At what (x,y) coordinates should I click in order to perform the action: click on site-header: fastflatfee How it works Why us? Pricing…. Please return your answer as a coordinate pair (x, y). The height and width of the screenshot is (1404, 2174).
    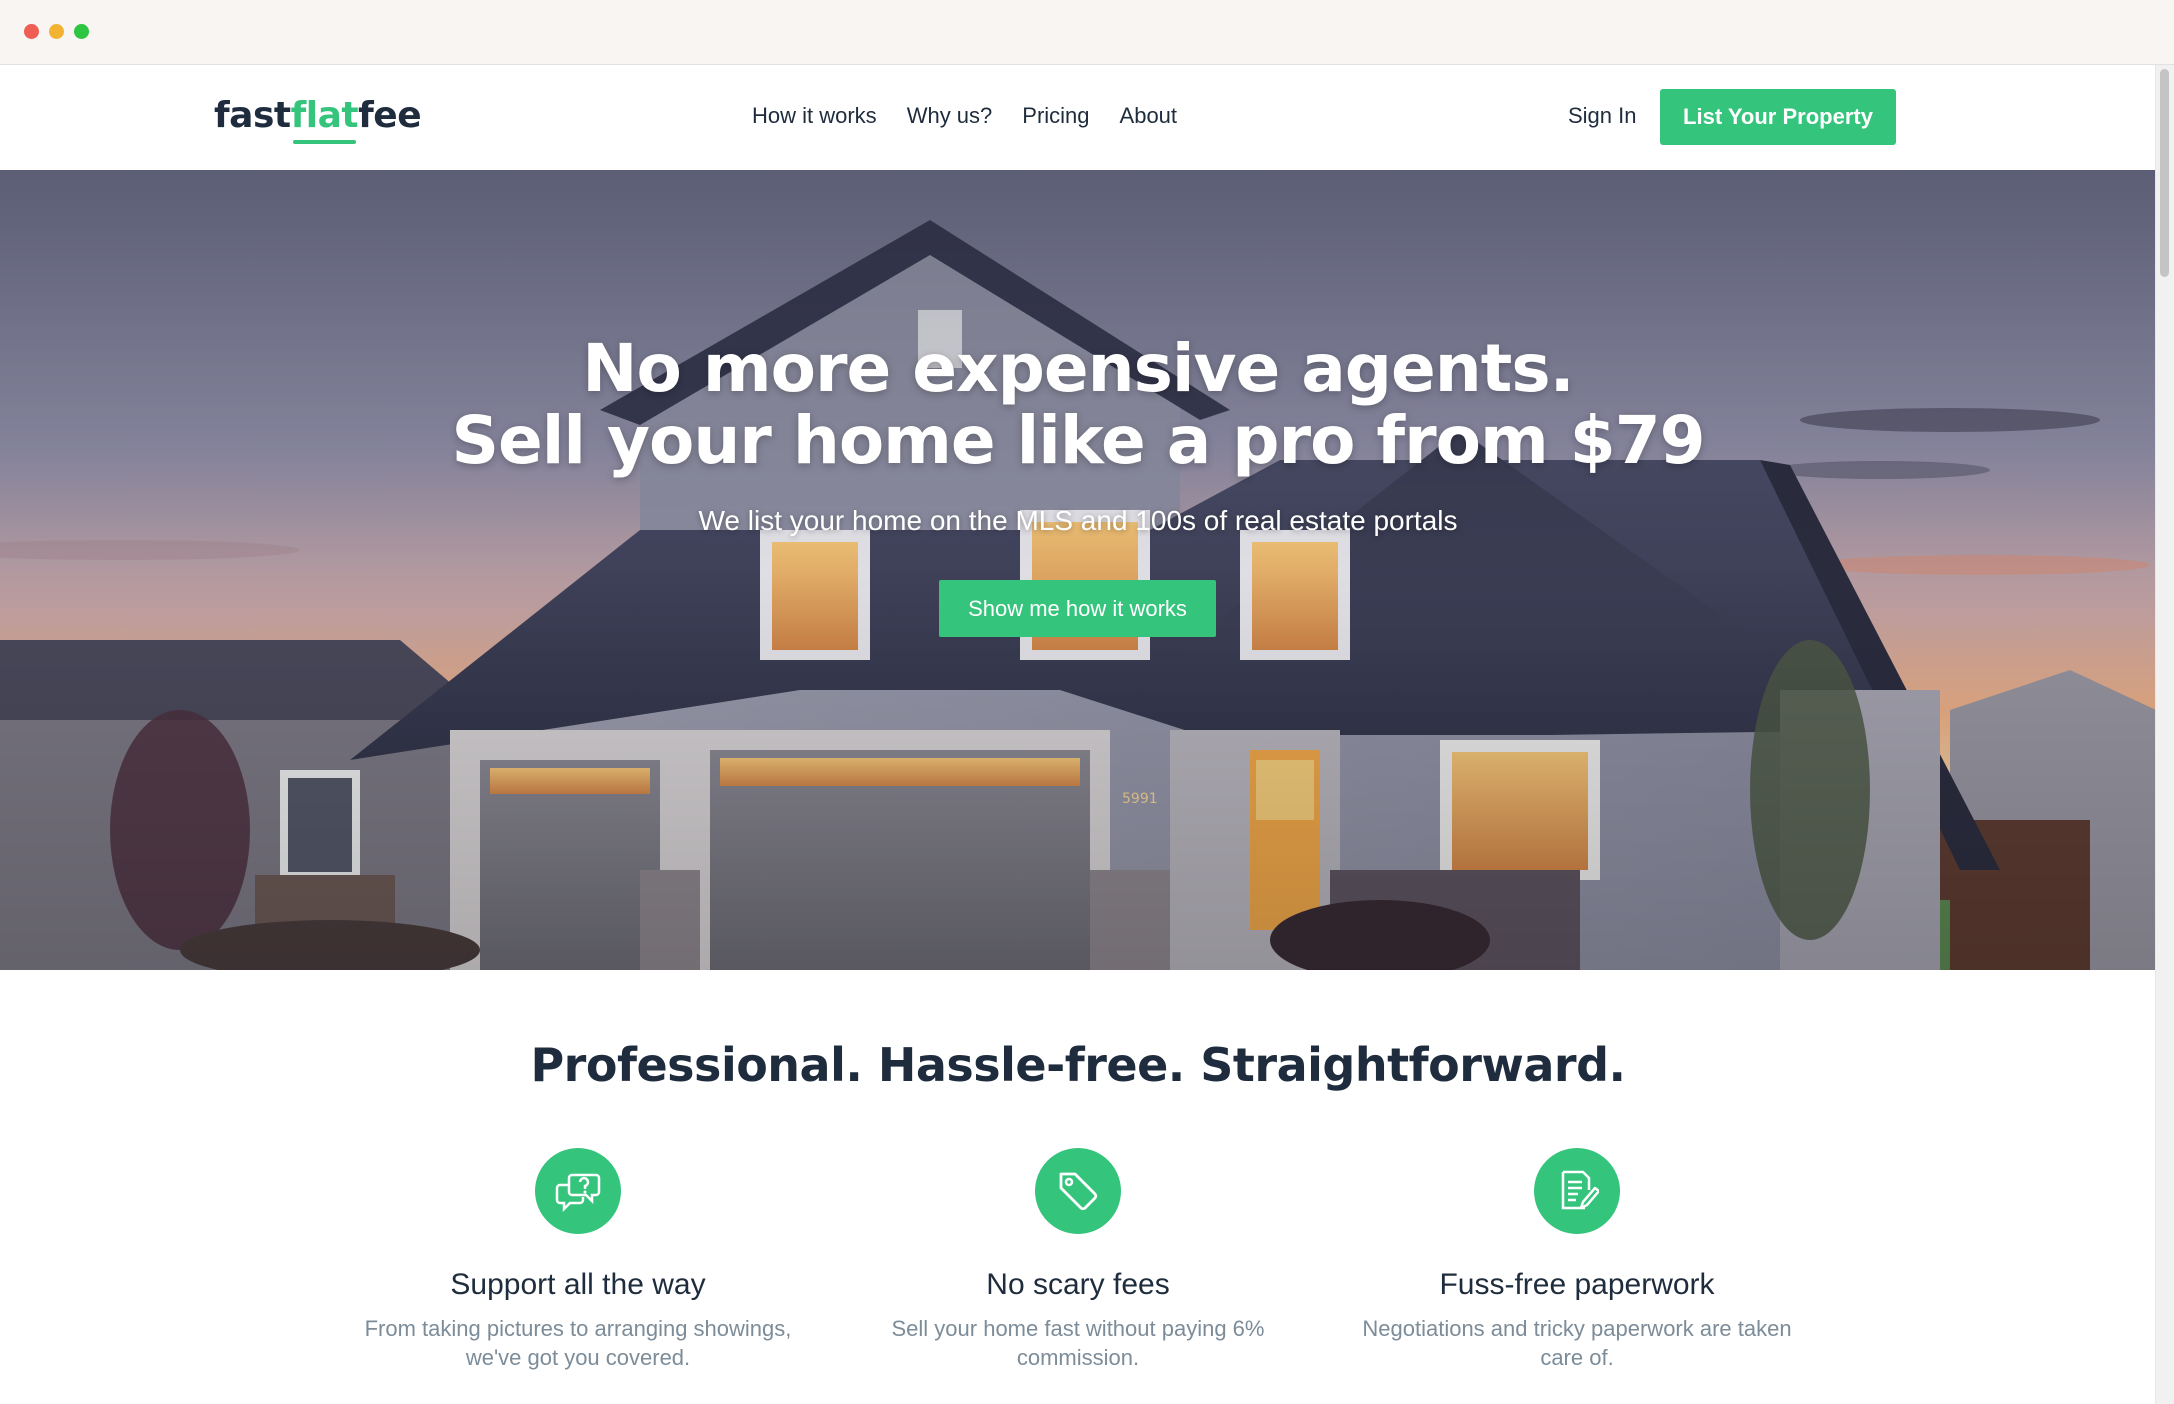
    Looking at the image, I should click on (1078, 117).